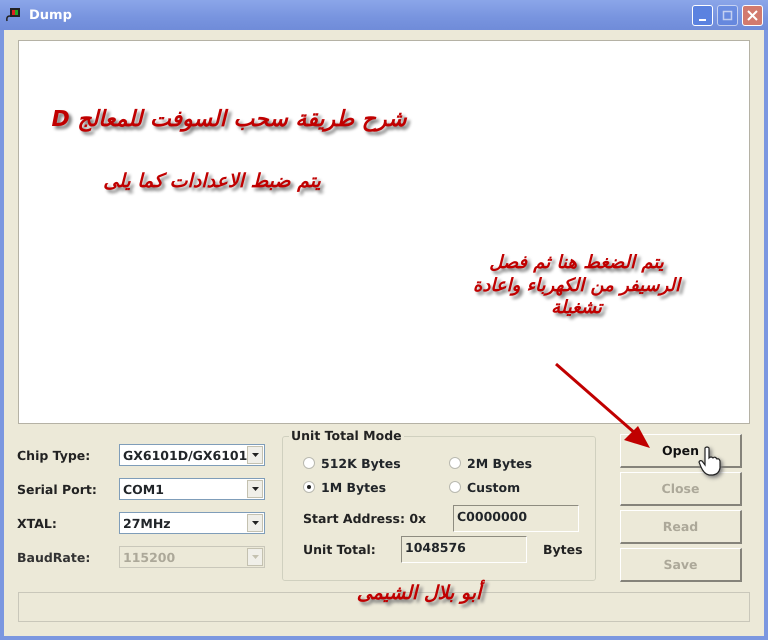 The width and height of the screenshot is (768, 640). Describe the element at coordinates (57, 489) in the screenshot. I see `field-label: Serial Port:` at that location.